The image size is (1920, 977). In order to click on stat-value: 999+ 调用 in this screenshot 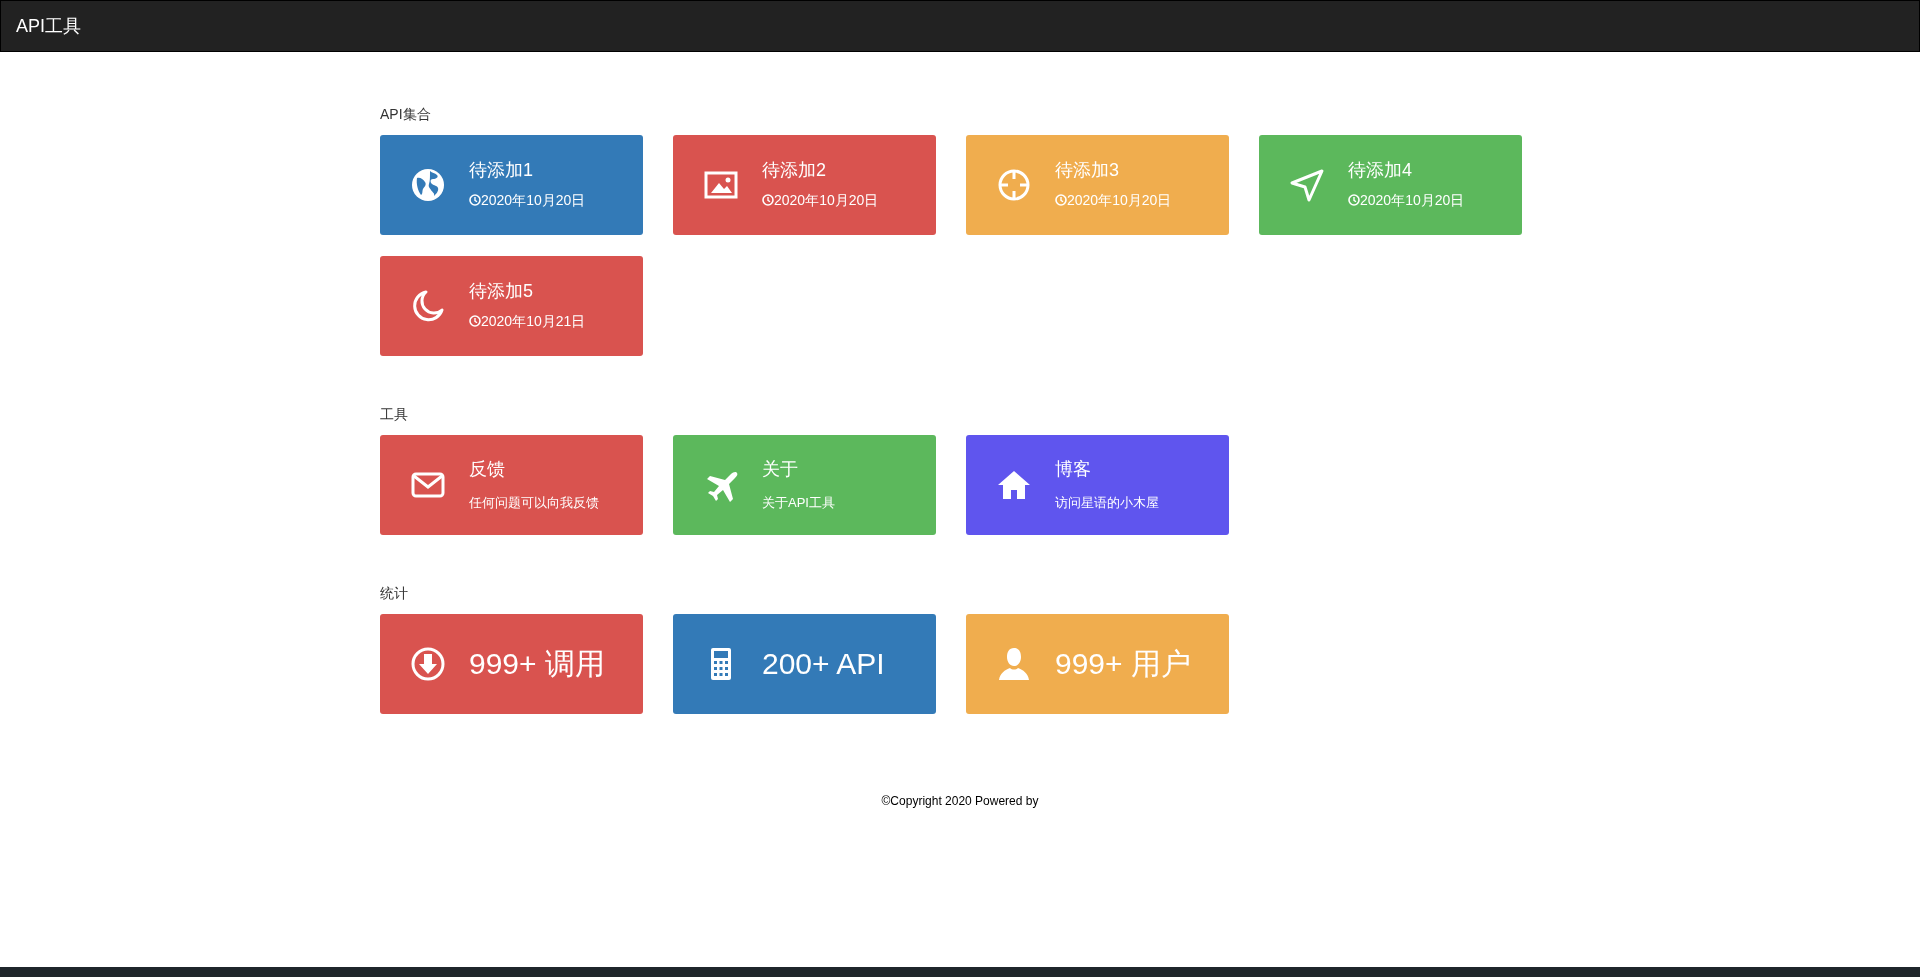, I will do `click(537, 664)`.